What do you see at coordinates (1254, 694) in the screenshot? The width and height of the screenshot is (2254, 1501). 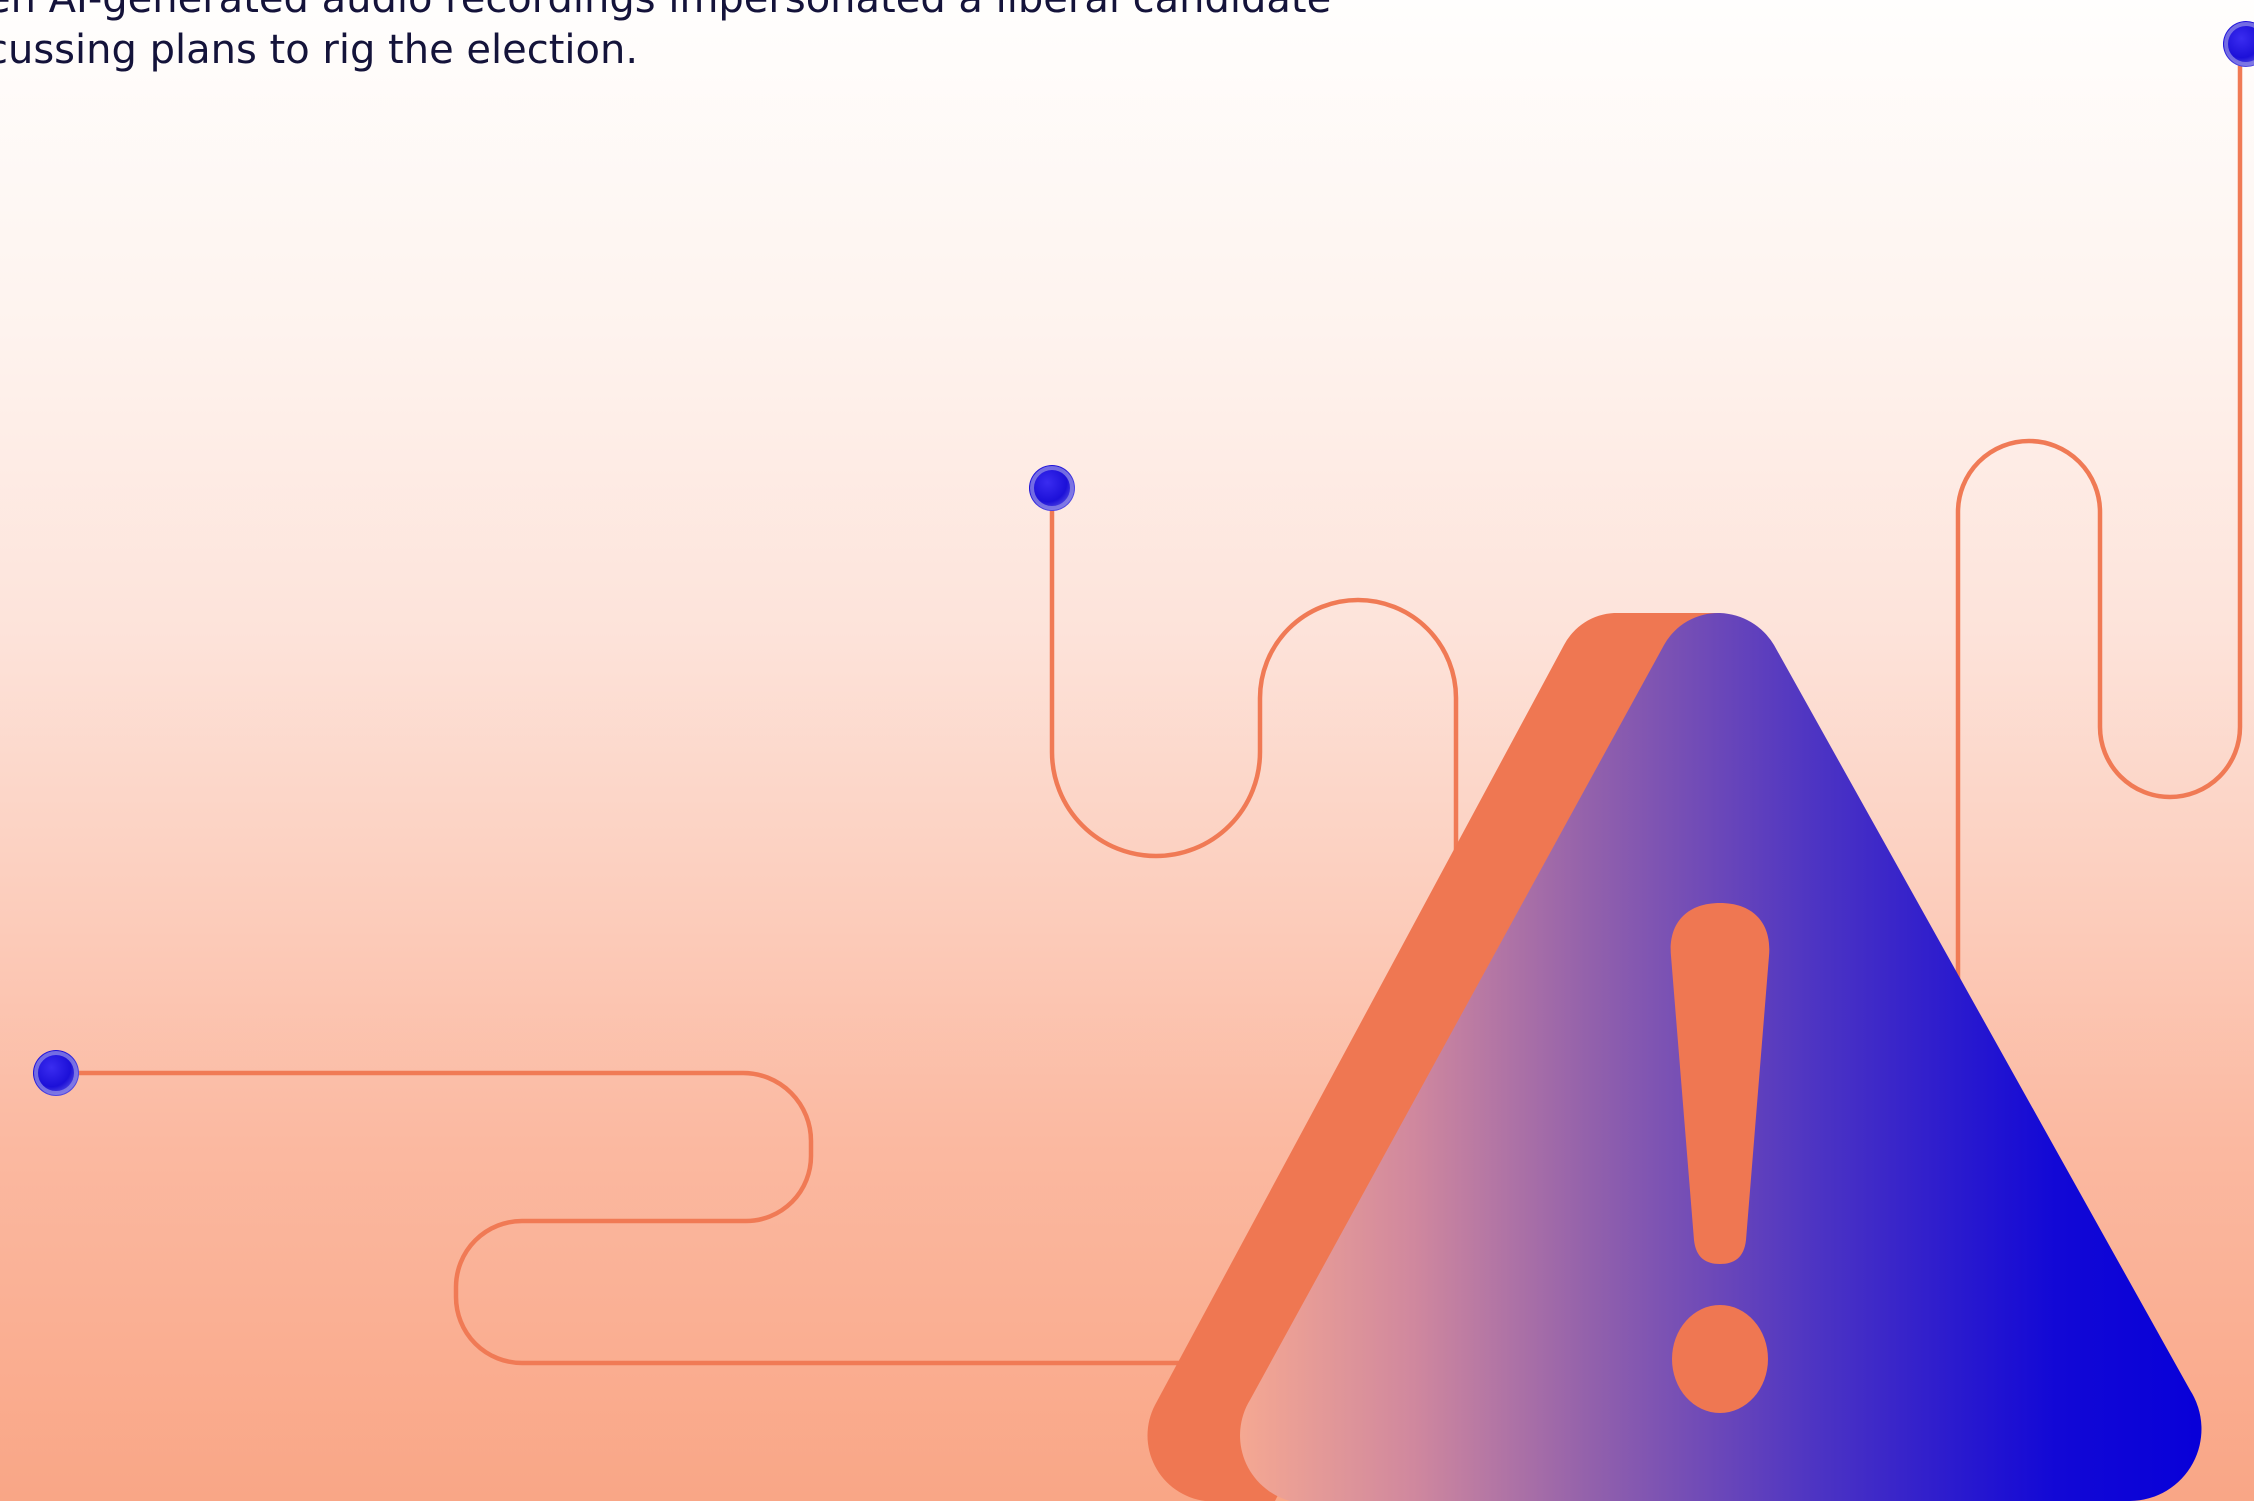 I see `connector-wire-middle` at bounding box center [1254, 694].